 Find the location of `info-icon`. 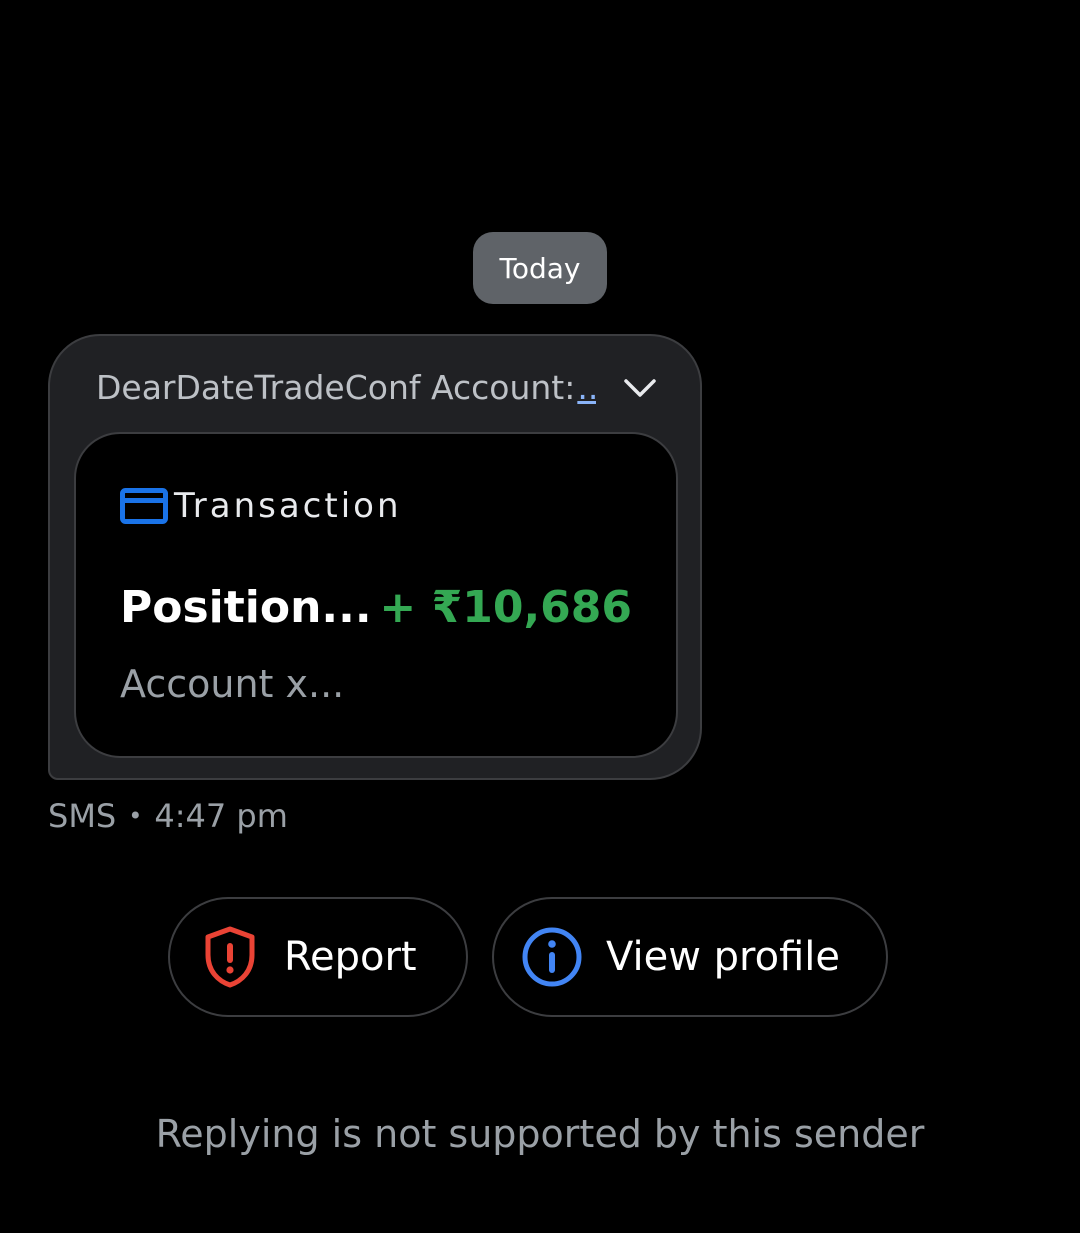

info-icon is located at coordinates (552, 957).